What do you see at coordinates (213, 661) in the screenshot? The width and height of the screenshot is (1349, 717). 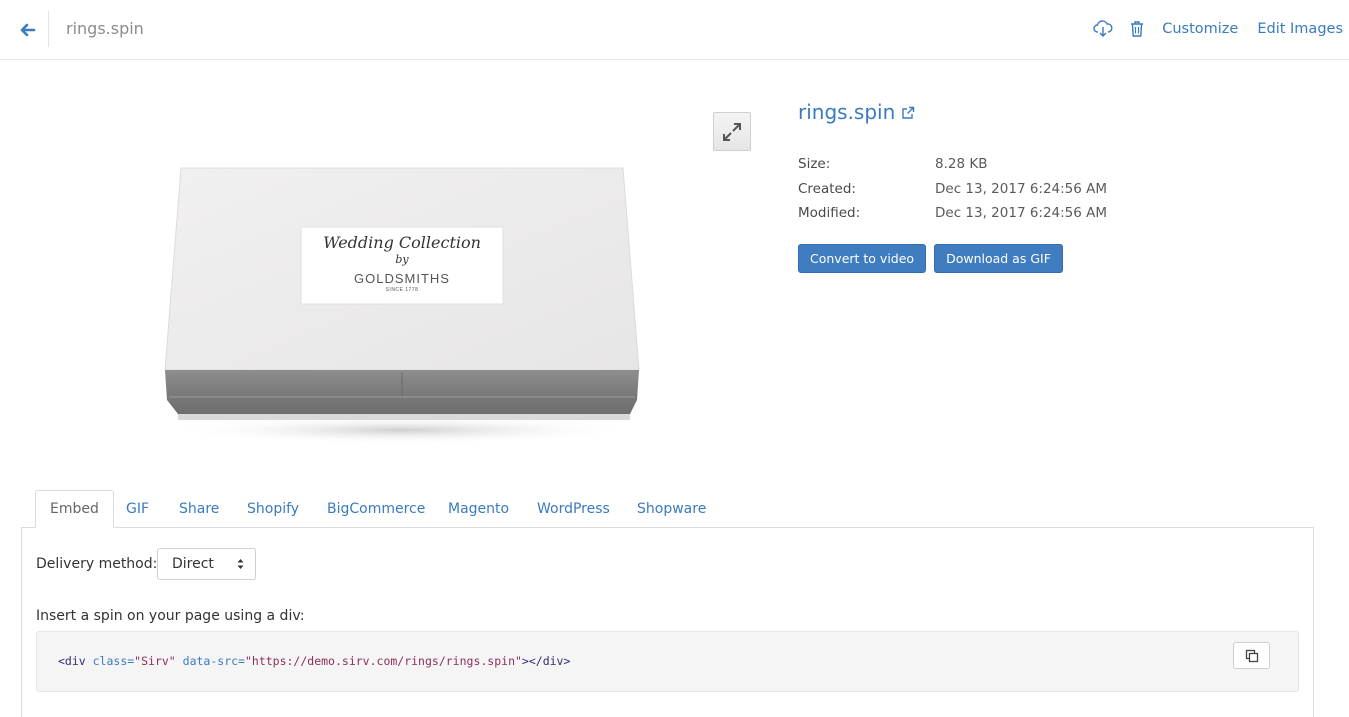 I see `code-attr-src: data-src=` at bounding box center [213, 661].